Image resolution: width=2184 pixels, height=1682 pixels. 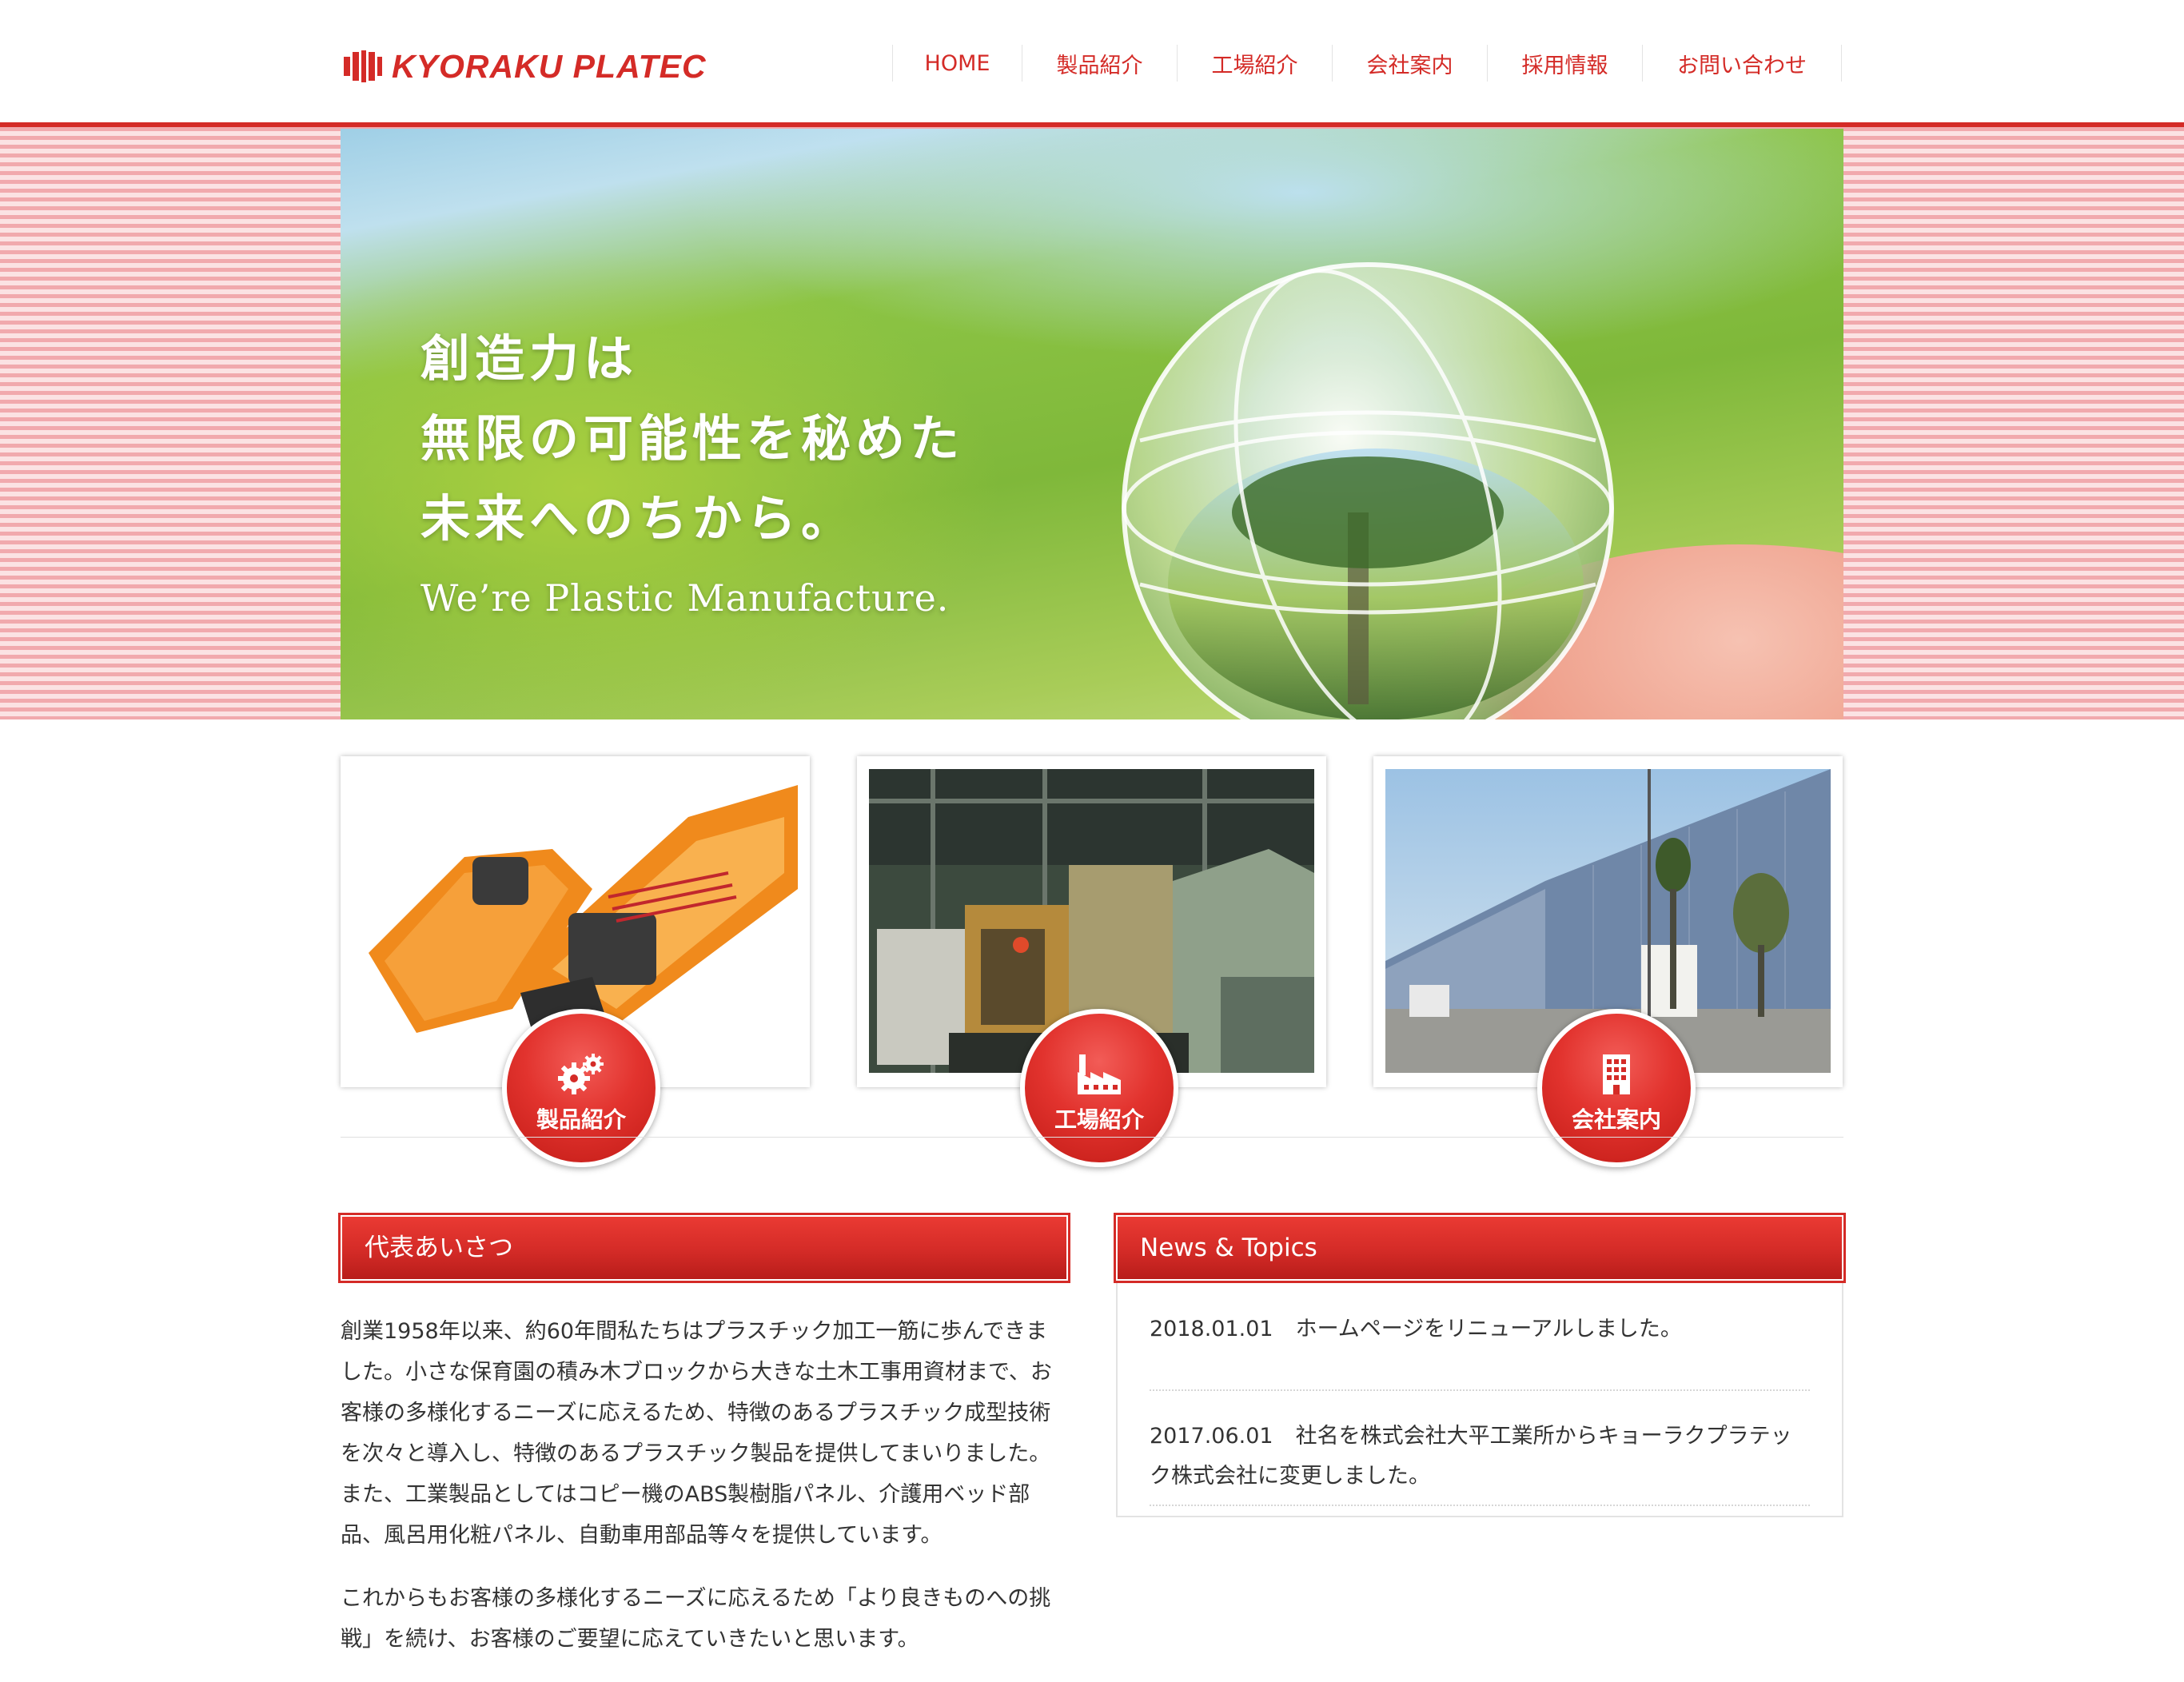 What do you see at coordinates (549, 66) in the screenshot?
I see `logo-text: KYORAKU PLATEC` at bounding box center [549, 66].